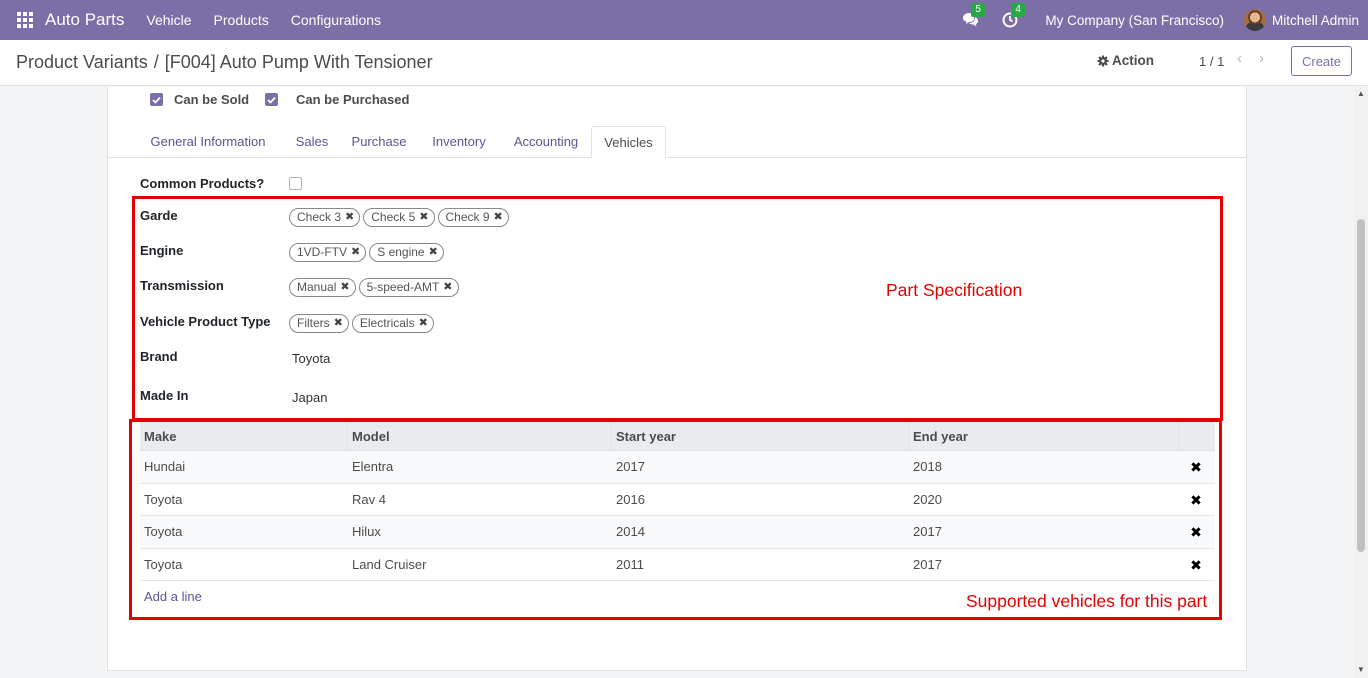 The width and height of the screenshot is (1368, 678). What do you see at coordinates (295, 183) in the screenshot?
I see `common-products-checkbox` at bounding box center [295, 183].